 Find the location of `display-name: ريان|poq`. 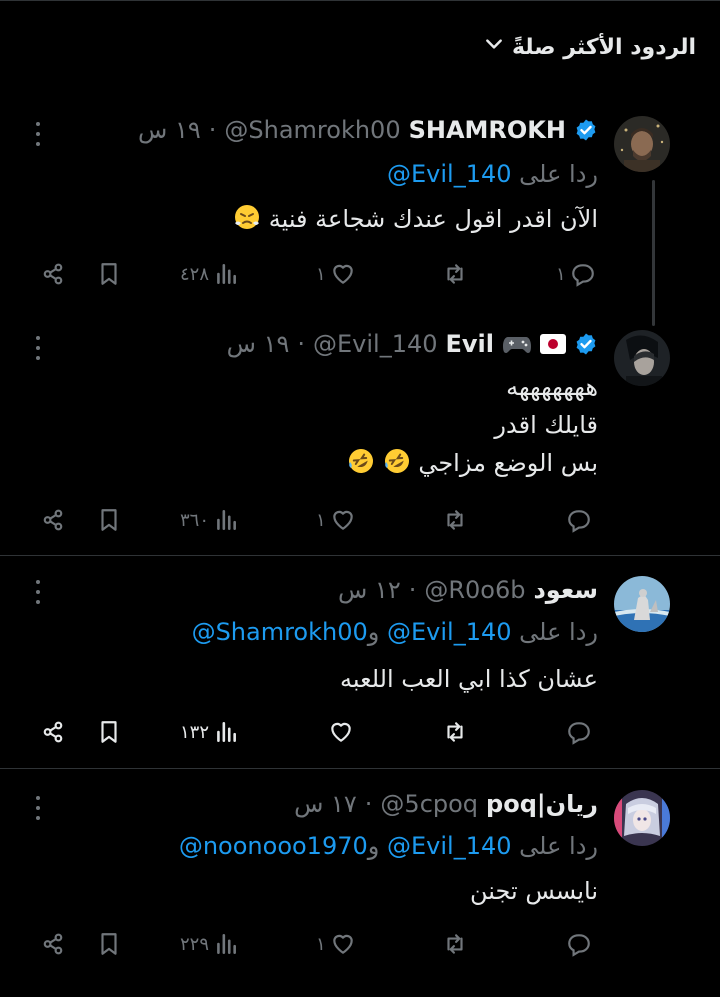

display-name: ريان|poq is located at coordinates (542, 804).